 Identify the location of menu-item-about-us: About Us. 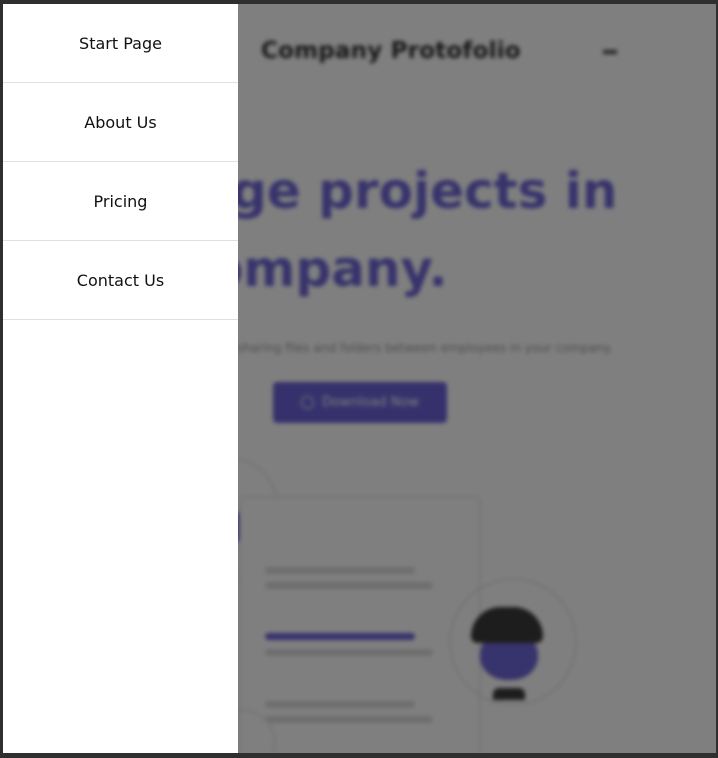
(120, 122).